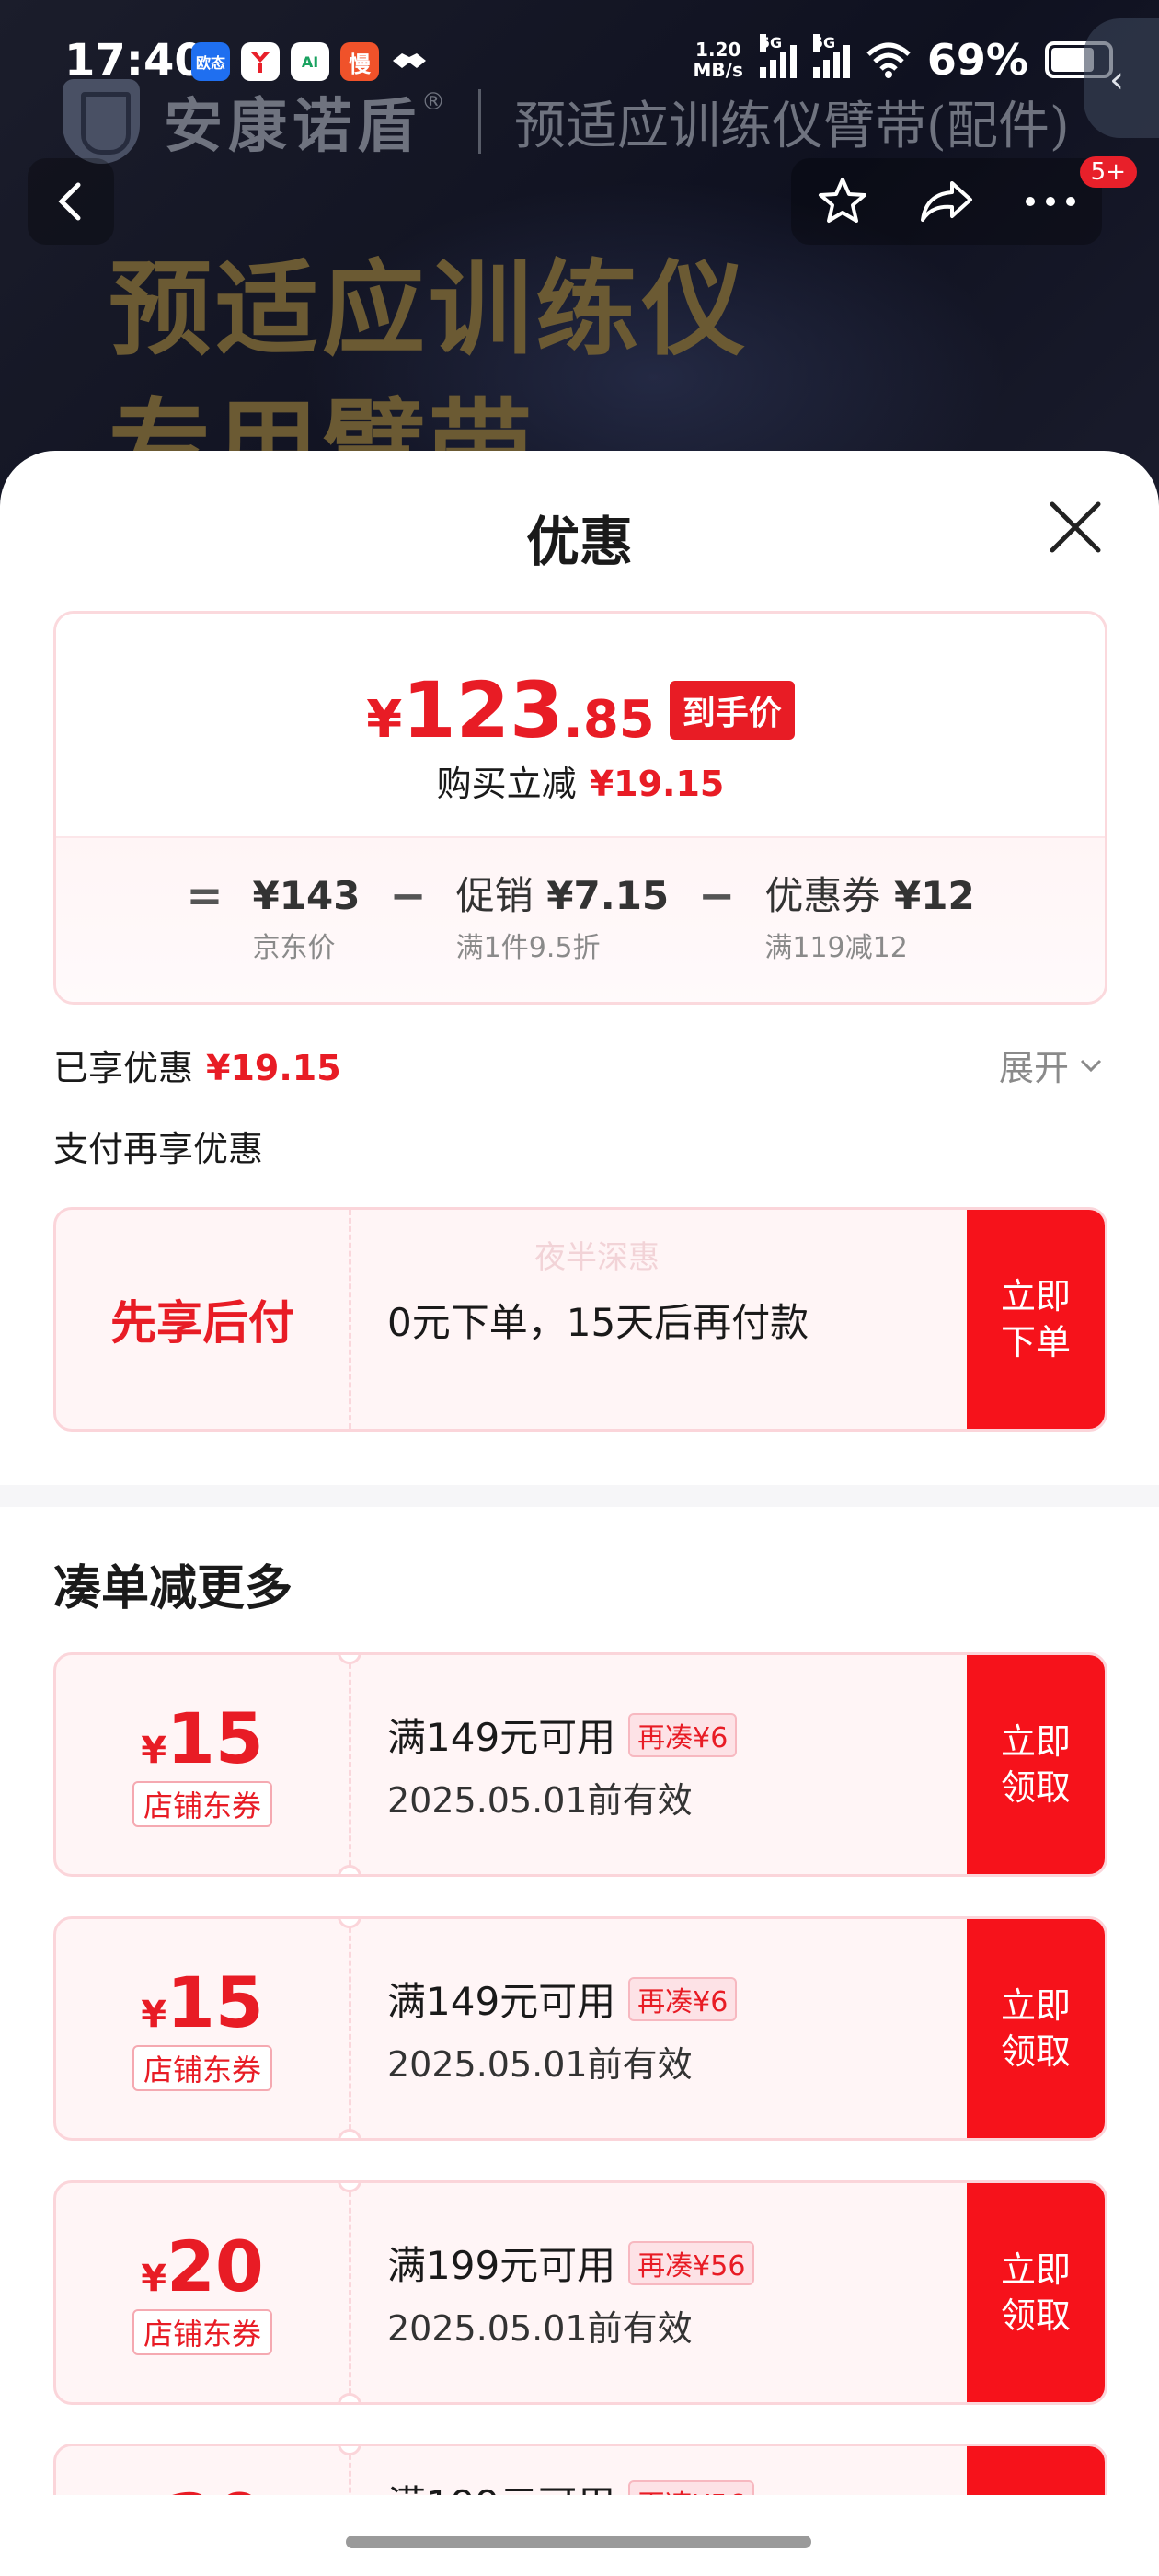  Describe the element at coordinates (210, 61) in the screenshot. I see `app-icon-ouzhi: 欧态` at that location.